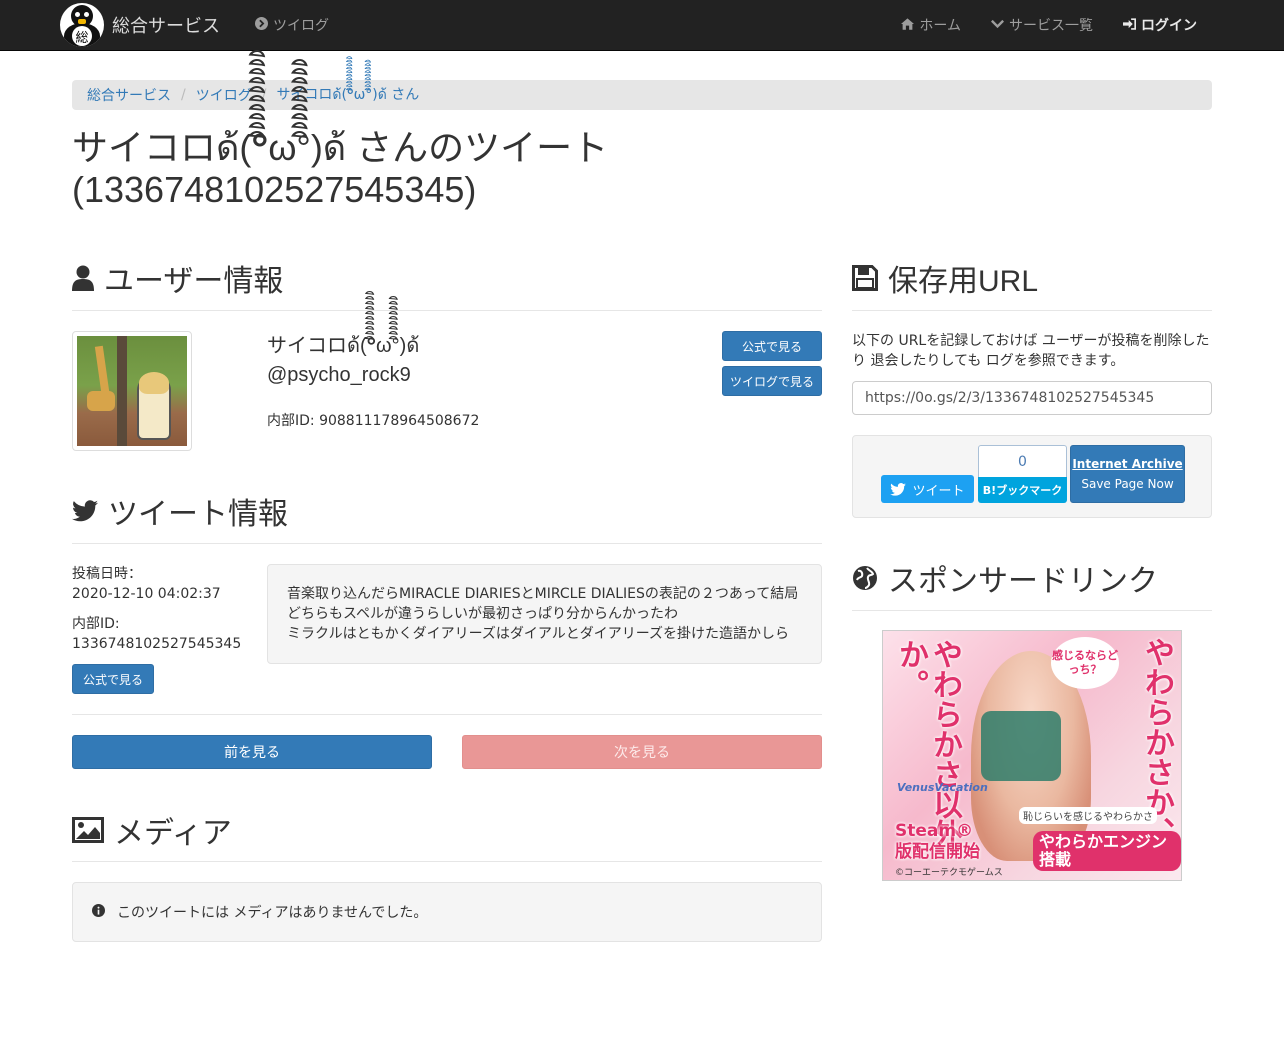 This screenshot has width=1284, height=1052. What do you see at coordinates (772, 346) in the screenshot?
I see `user-official-button: 公式で見る` at bounding box center [772, 346].